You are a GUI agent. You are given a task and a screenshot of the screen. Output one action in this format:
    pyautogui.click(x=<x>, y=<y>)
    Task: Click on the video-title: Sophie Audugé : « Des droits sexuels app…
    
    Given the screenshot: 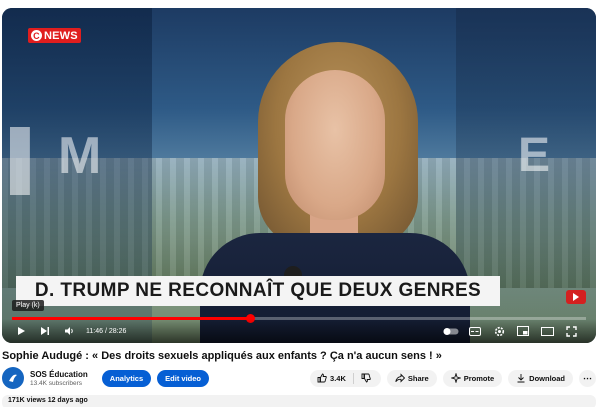 What is the action you would take?
    pyautogui.click(x=222, y=356)
    